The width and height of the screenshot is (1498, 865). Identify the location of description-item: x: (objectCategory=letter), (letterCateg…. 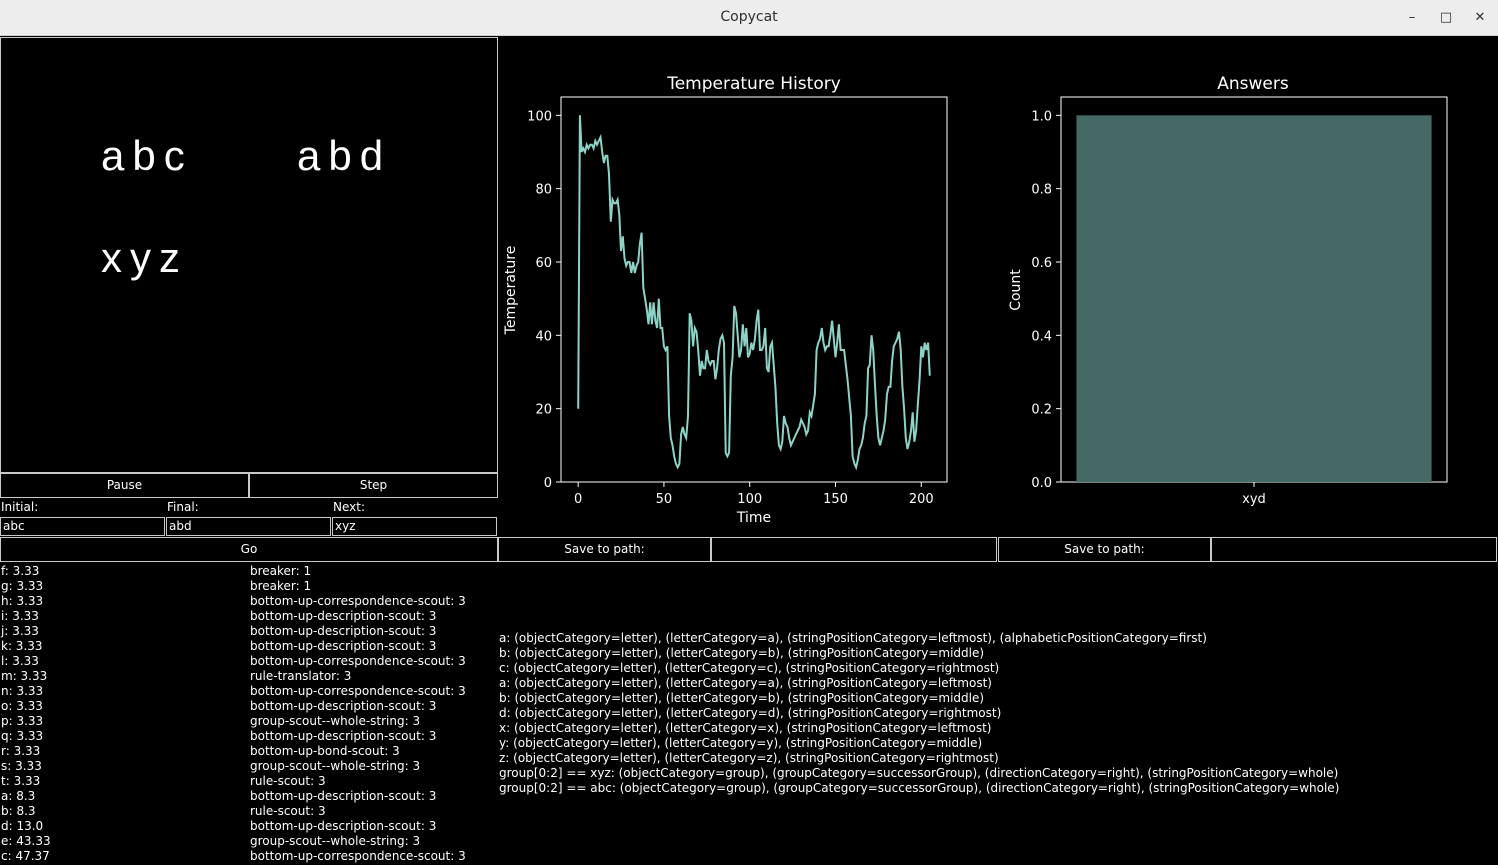
(745, 728).